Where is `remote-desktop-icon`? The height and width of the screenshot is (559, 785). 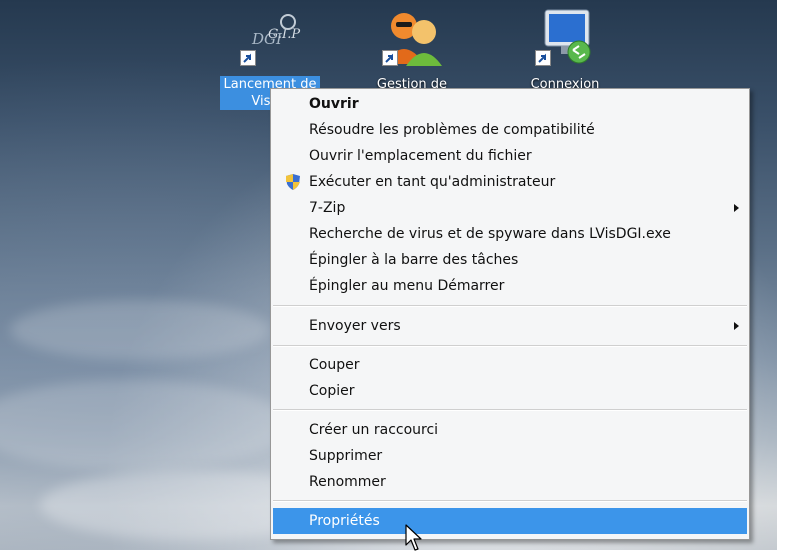 remote-desktop-icon is located at coordinates (565, 35).